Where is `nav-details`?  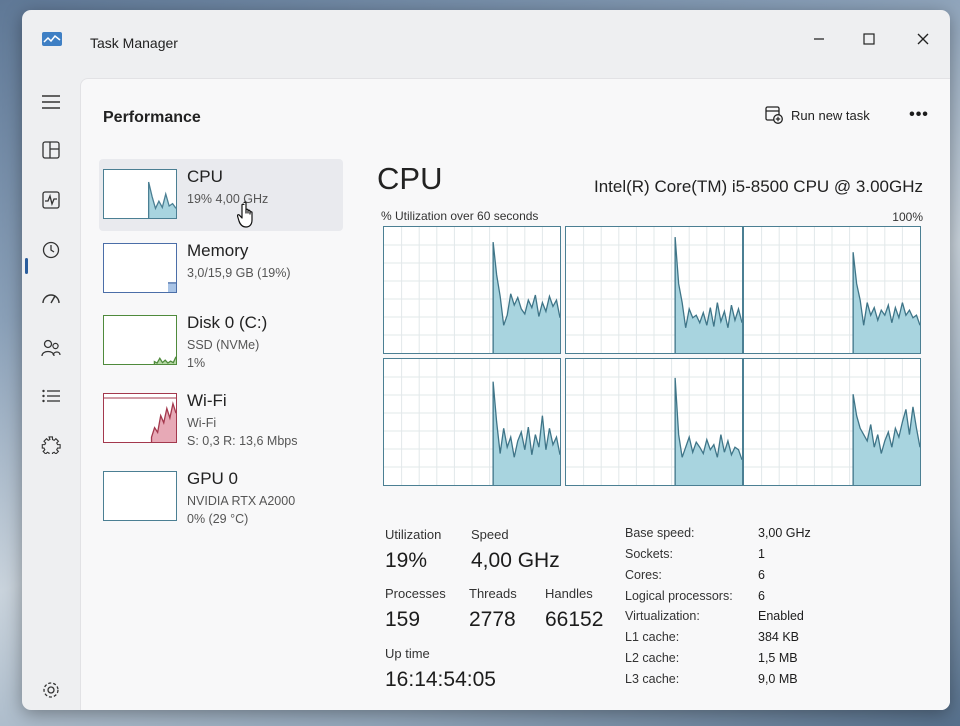
nav-details is located at coordinates (51, 396).